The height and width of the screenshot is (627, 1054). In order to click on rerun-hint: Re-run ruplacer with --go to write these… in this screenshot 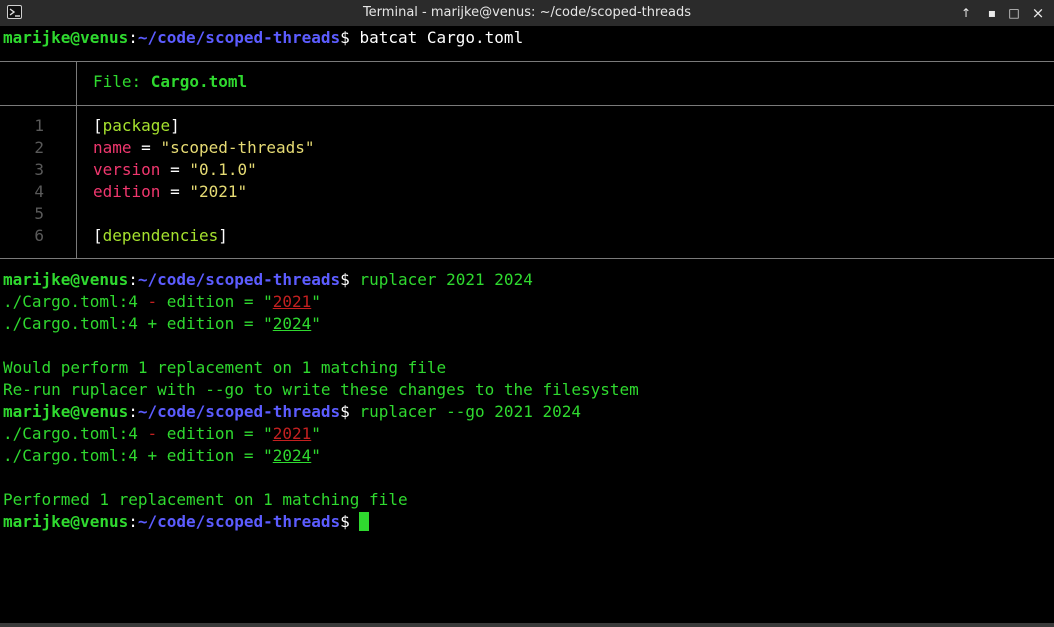, I will do `click(321, 389)`.